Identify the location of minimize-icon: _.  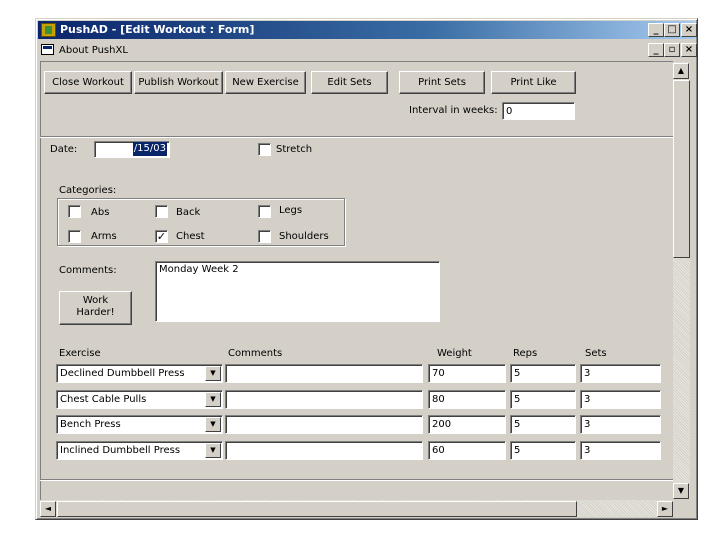
(656, 30).